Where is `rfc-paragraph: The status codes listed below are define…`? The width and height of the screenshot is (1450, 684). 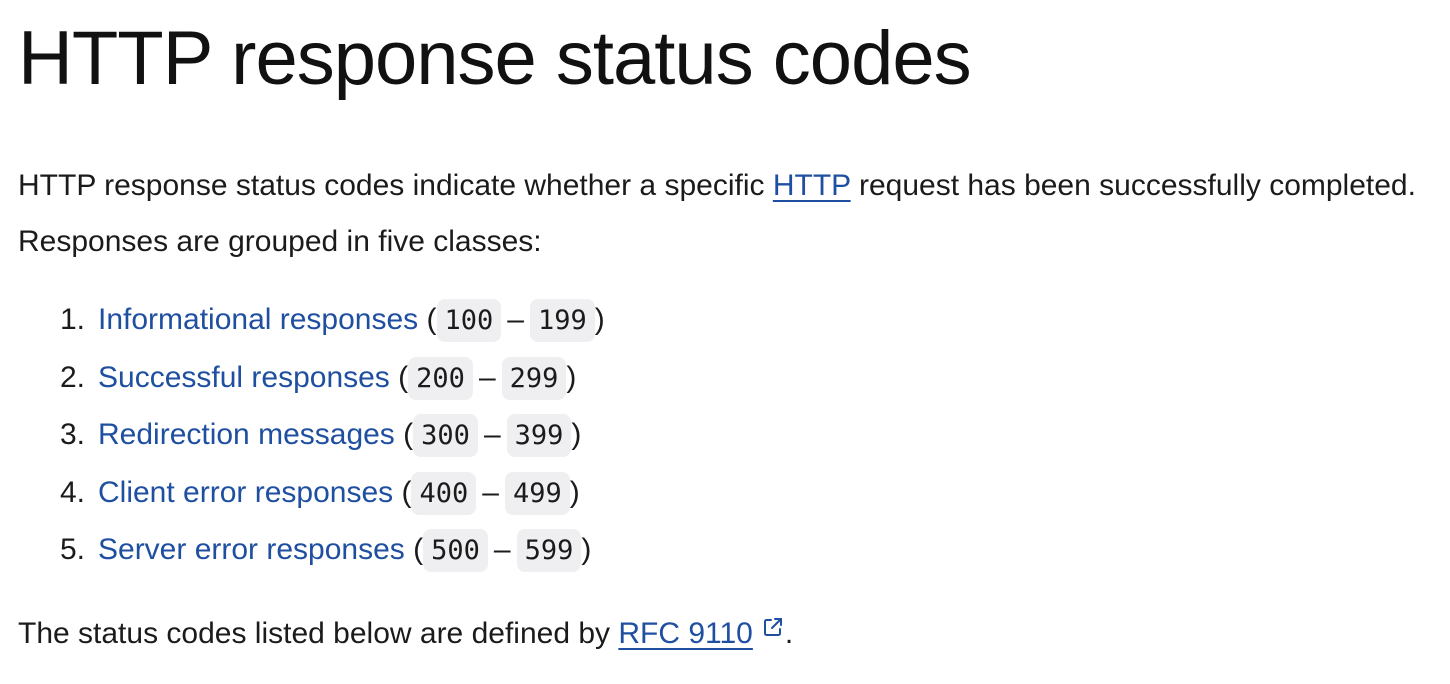 rfc-paragraph: The status codes listed below are define… is located at coordinates (728, 634).